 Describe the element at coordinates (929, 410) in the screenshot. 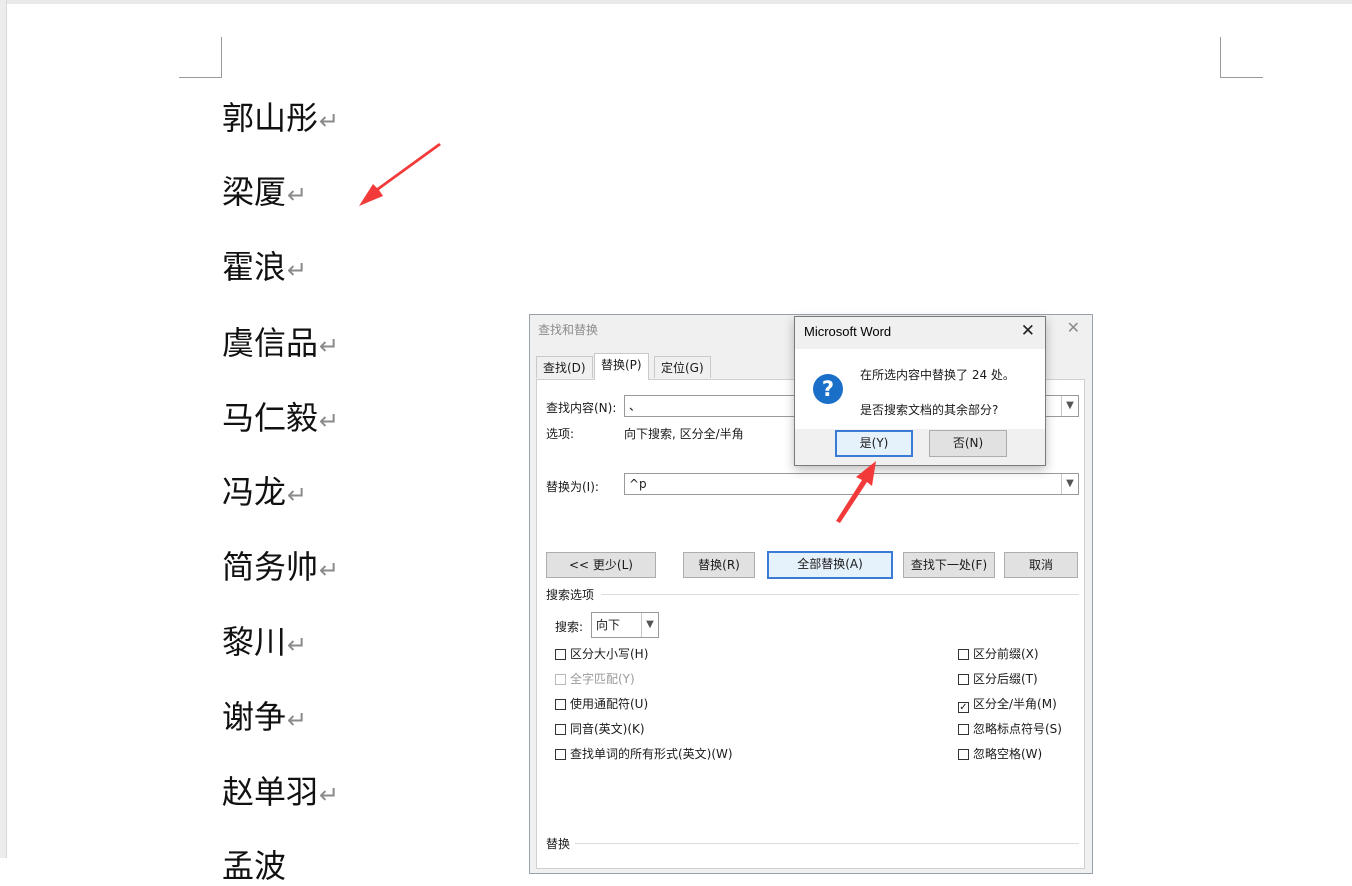

I see `message-line-2: 是否搜索文档的其余部分?` at that location.